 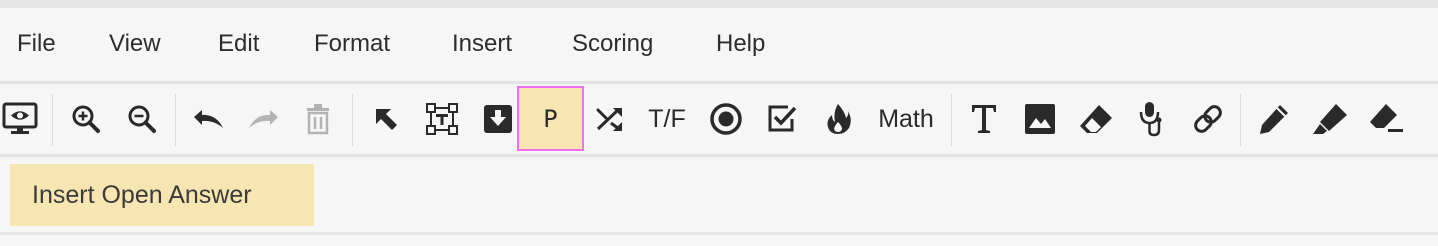 I want to click on dropdown-button, so click(x=498, y=119).